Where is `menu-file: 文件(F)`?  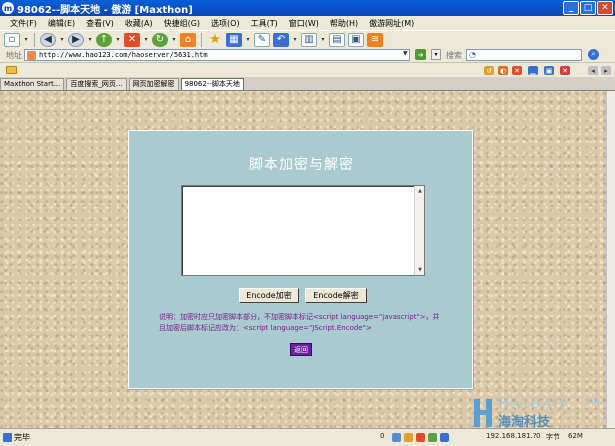 menu-file: 文件(F) is located at coordinates (25, 23).